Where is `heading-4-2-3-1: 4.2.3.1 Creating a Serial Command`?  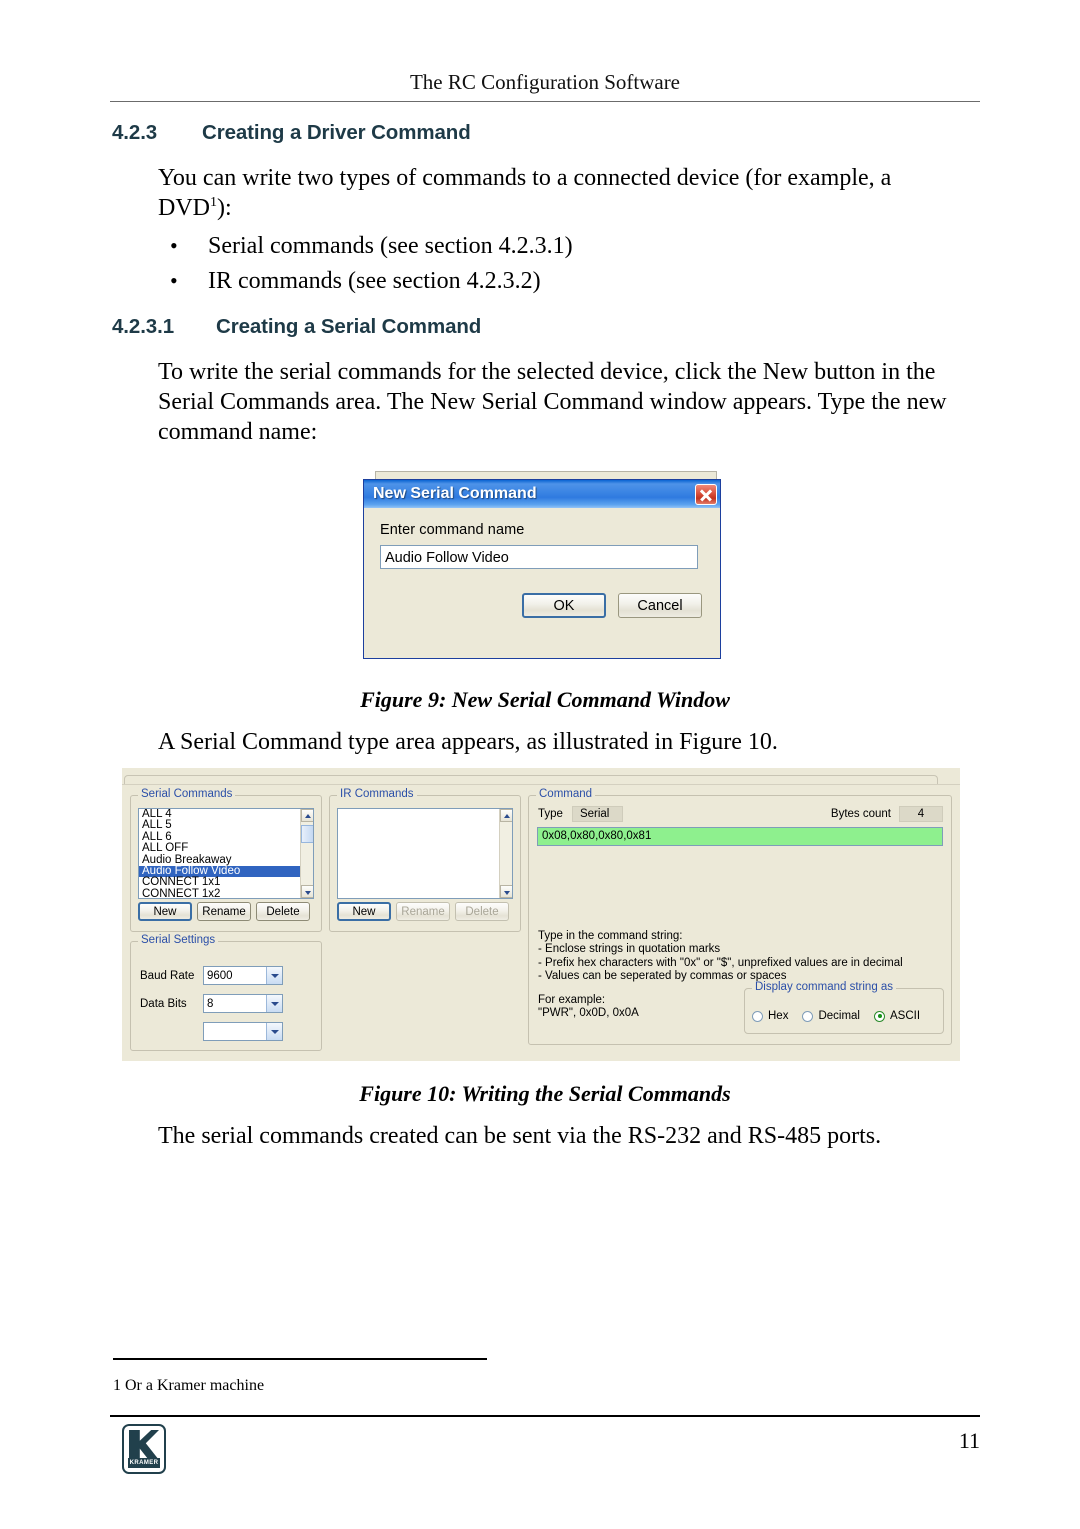 heading-4-2-3-1: 4.2.3.1 Creating a Serial Command is located at coordinates (296, 327).